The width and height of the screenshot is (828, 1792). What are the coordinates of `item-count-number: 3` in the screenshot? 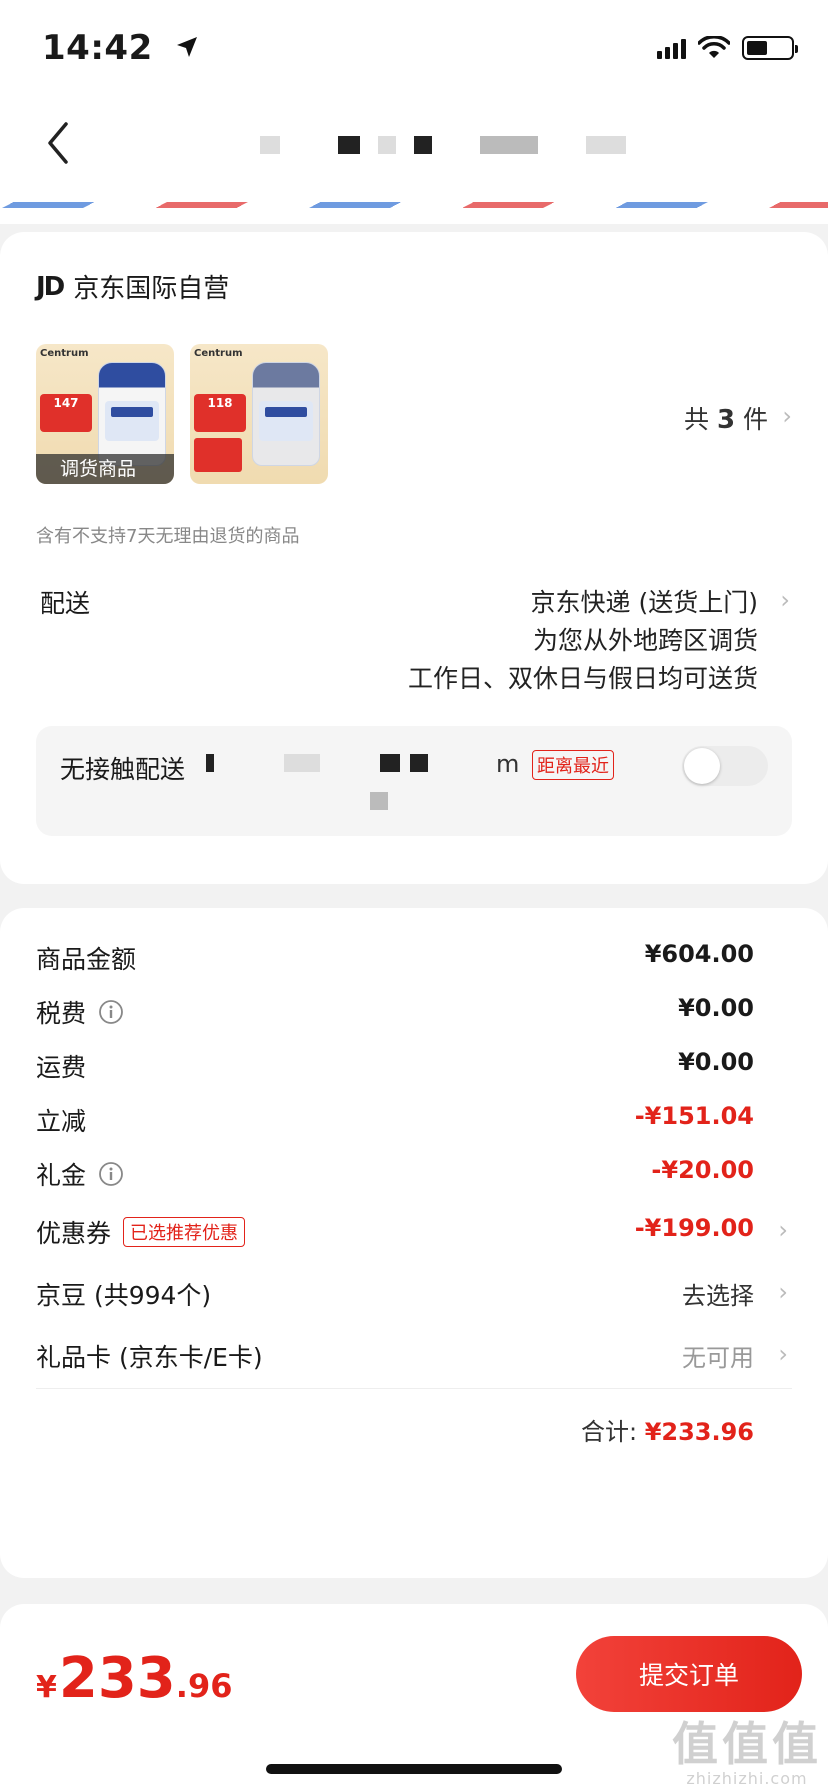 It's located at (726, 420).